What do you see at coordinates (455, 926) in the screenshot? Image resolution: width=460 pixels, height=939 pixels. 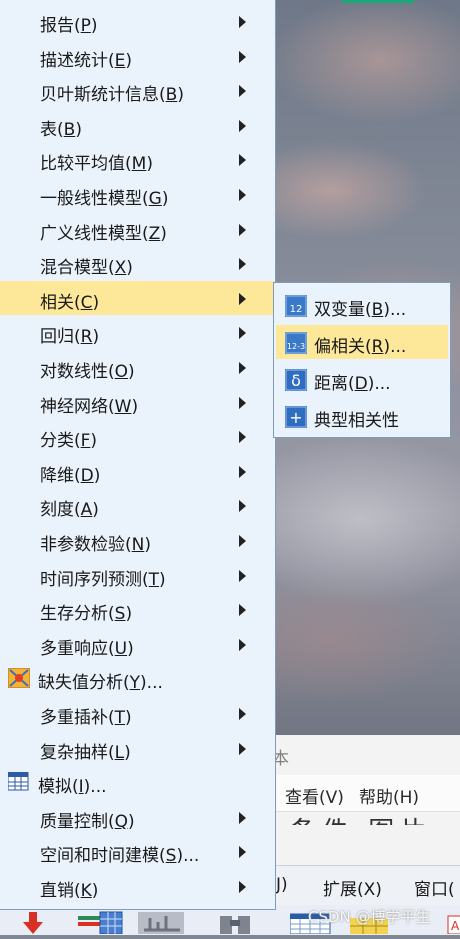 I see `svg-text: A` at bounding box center [455, 926].